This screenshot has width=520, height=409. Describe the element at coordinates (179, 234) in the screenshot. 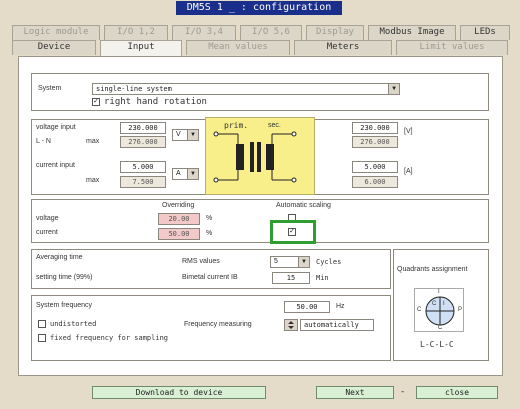

I see `overriding-current-field: 50.00` at that location.